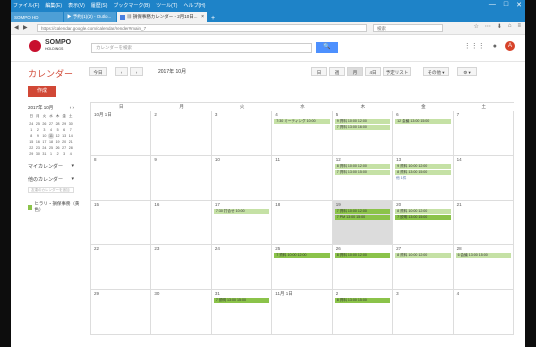 Image resolution: width=536 pixels, height=347 pixels. What do you see at coordinates (422, 248) in the screenshot?
I see `day-number: 27` at bounding box center [422, 248].